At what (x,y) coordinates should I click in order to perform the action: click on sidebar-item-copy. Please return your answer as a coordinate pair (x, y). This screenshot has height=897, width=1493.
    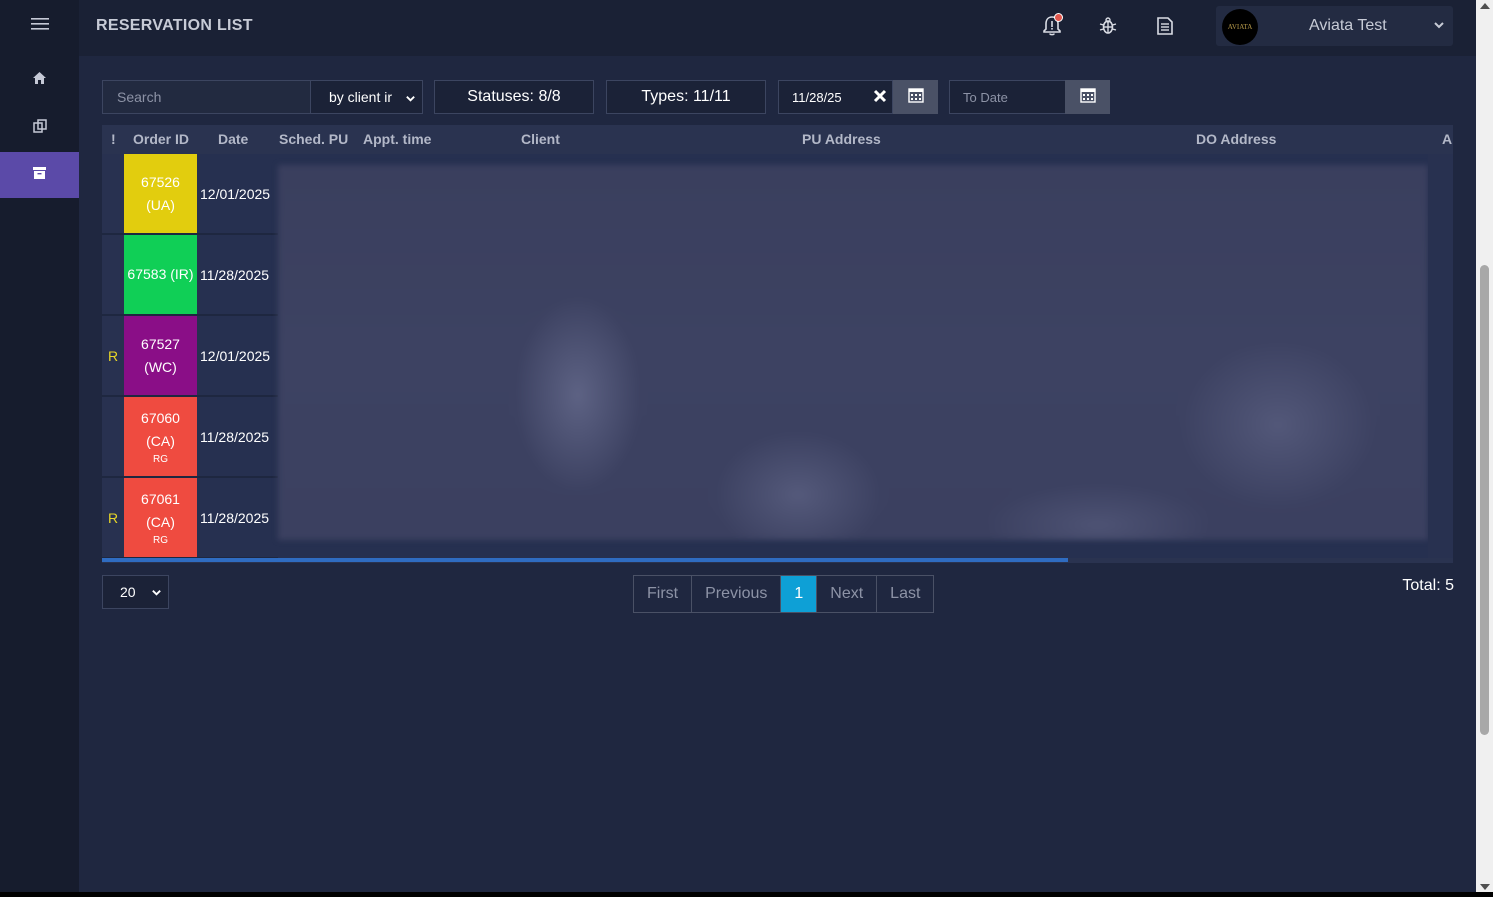
    Looking at the image, I should click on (39, 128).